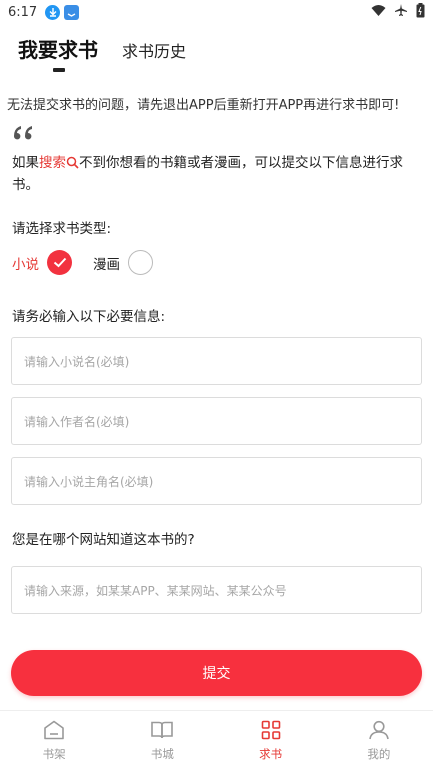  Describe the element at coordinates (53, 12) in the screenshot. I see `download-icon` at that location.